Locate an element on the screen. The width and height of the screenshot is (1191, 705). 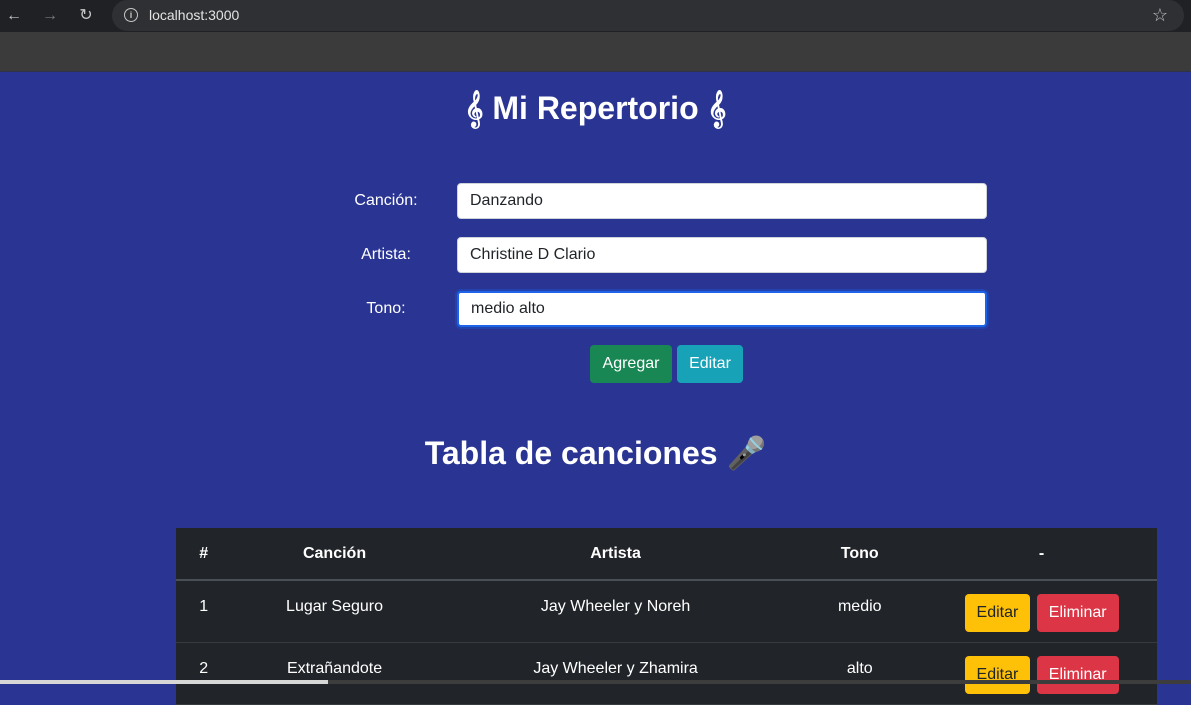
taskbar-dark-segment is located at coordinates (759, 682).